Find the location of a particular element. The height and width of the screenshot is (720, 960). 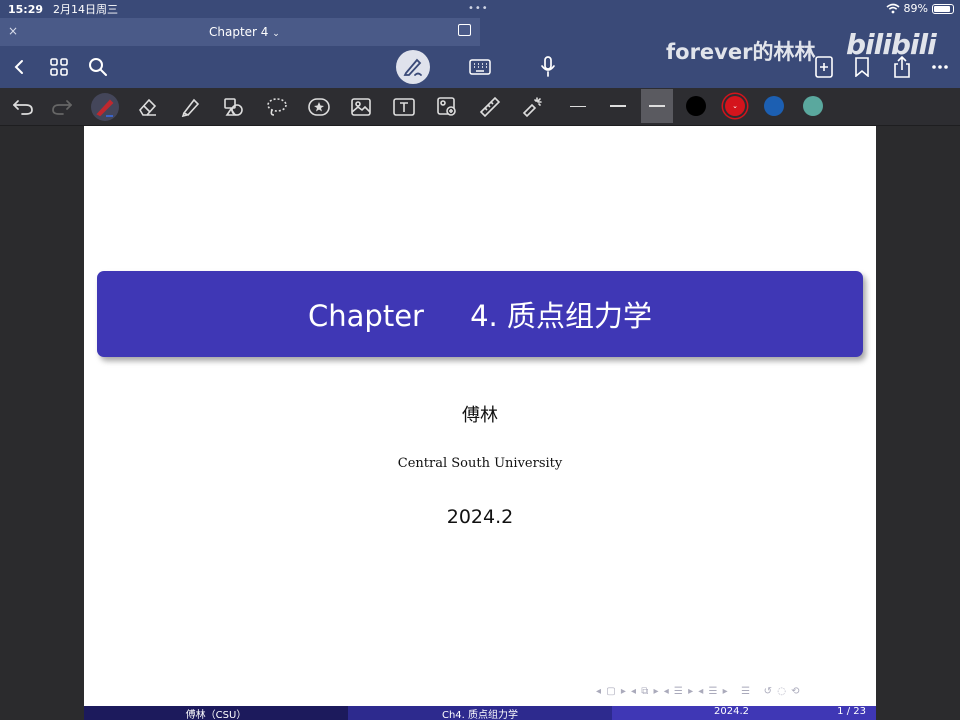

eraser-icon is located at coordinates (148, 107).